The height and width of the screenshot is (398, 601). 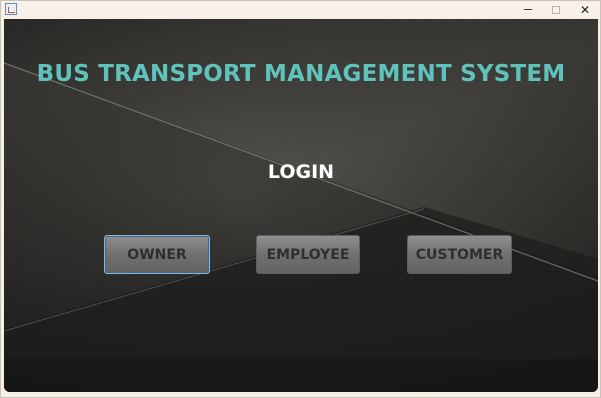 I want to click on login-heading: LOGIN, so click(x=301, y=172).